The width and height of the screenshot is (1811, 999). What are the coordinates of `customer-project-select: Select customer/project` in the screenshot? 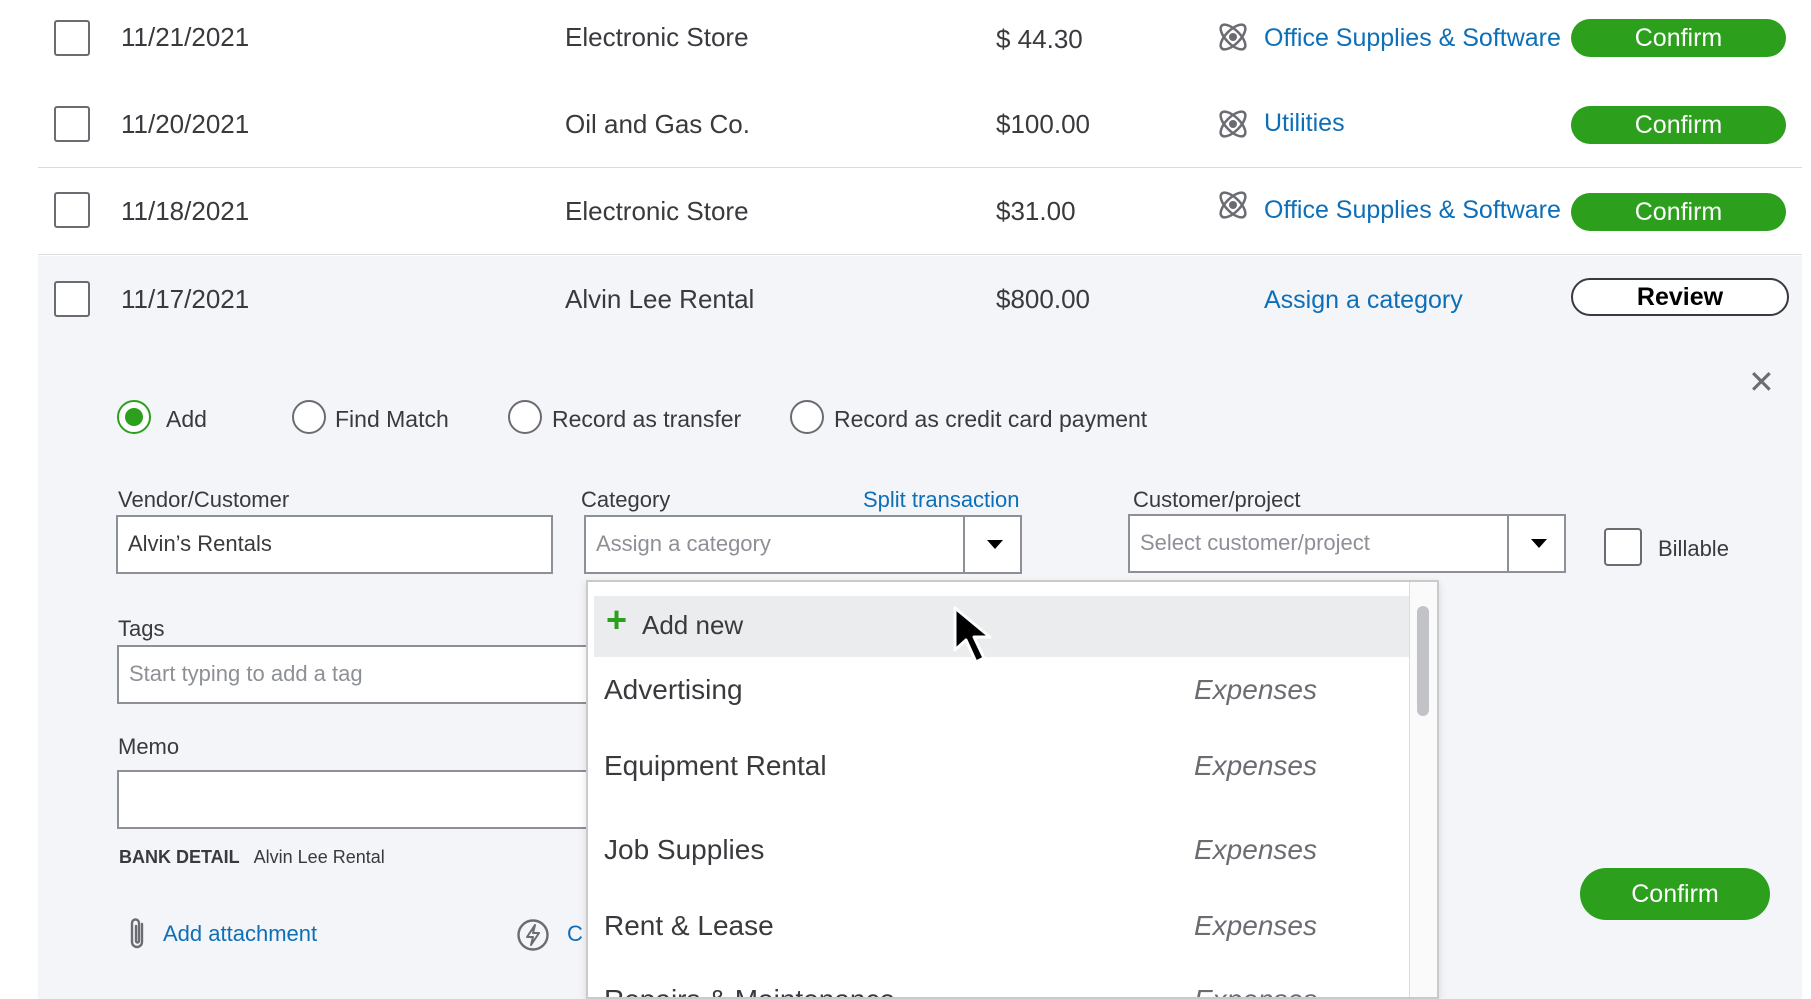 It's located at (1347, 543).